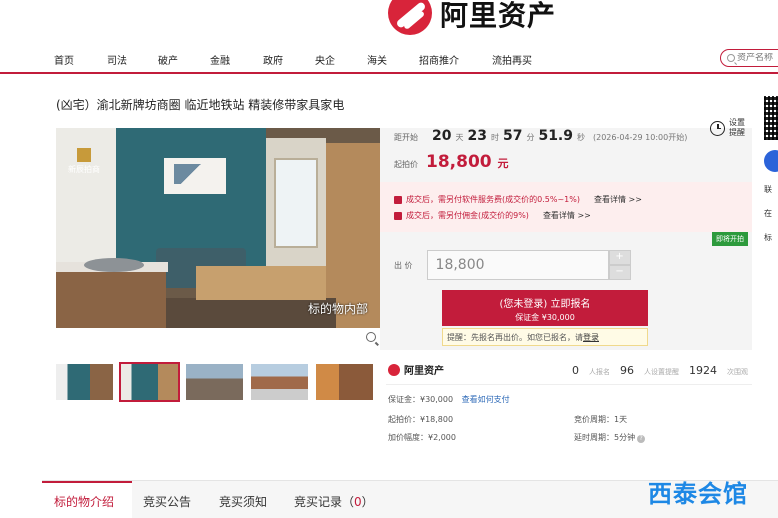  I want to click on qr-code, so click(771, 118).